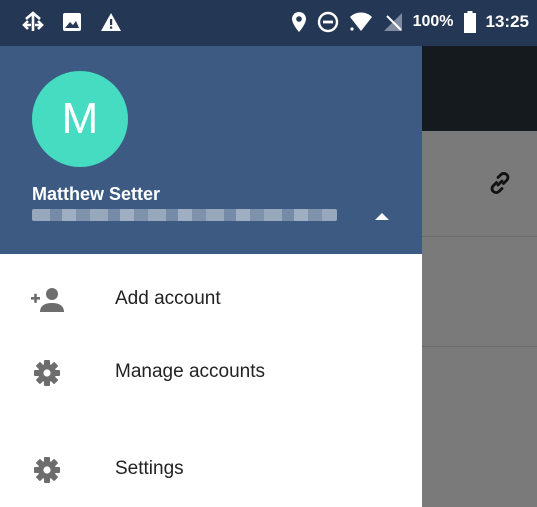 This screenshot has height=507, width=537. What do you see at coordinates (479, 88) in the screenshot?
I see `background-toolbar` at bounding box center [479, 88].